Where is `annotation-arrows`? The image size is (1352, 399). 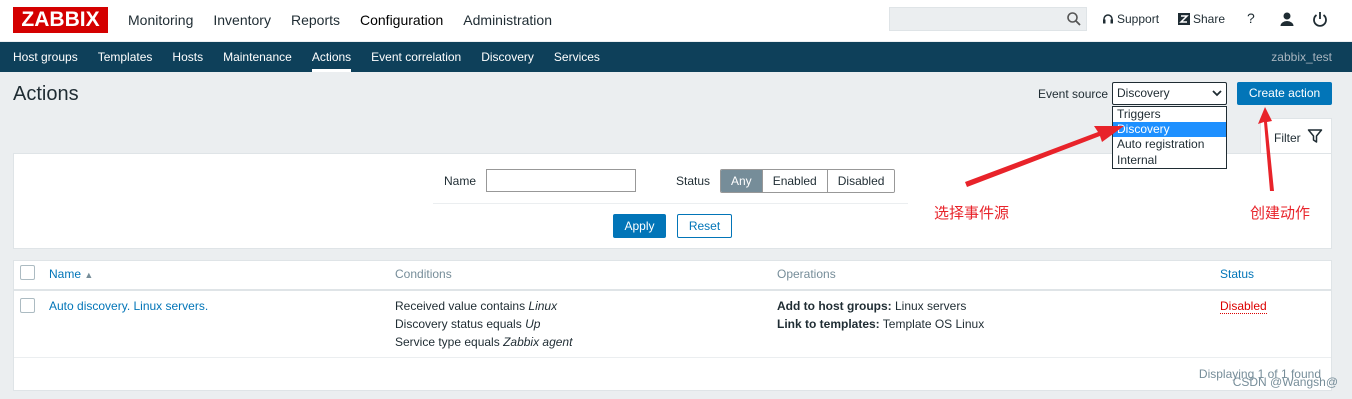
annotation-arrows is located at coordinates (1119, 149).